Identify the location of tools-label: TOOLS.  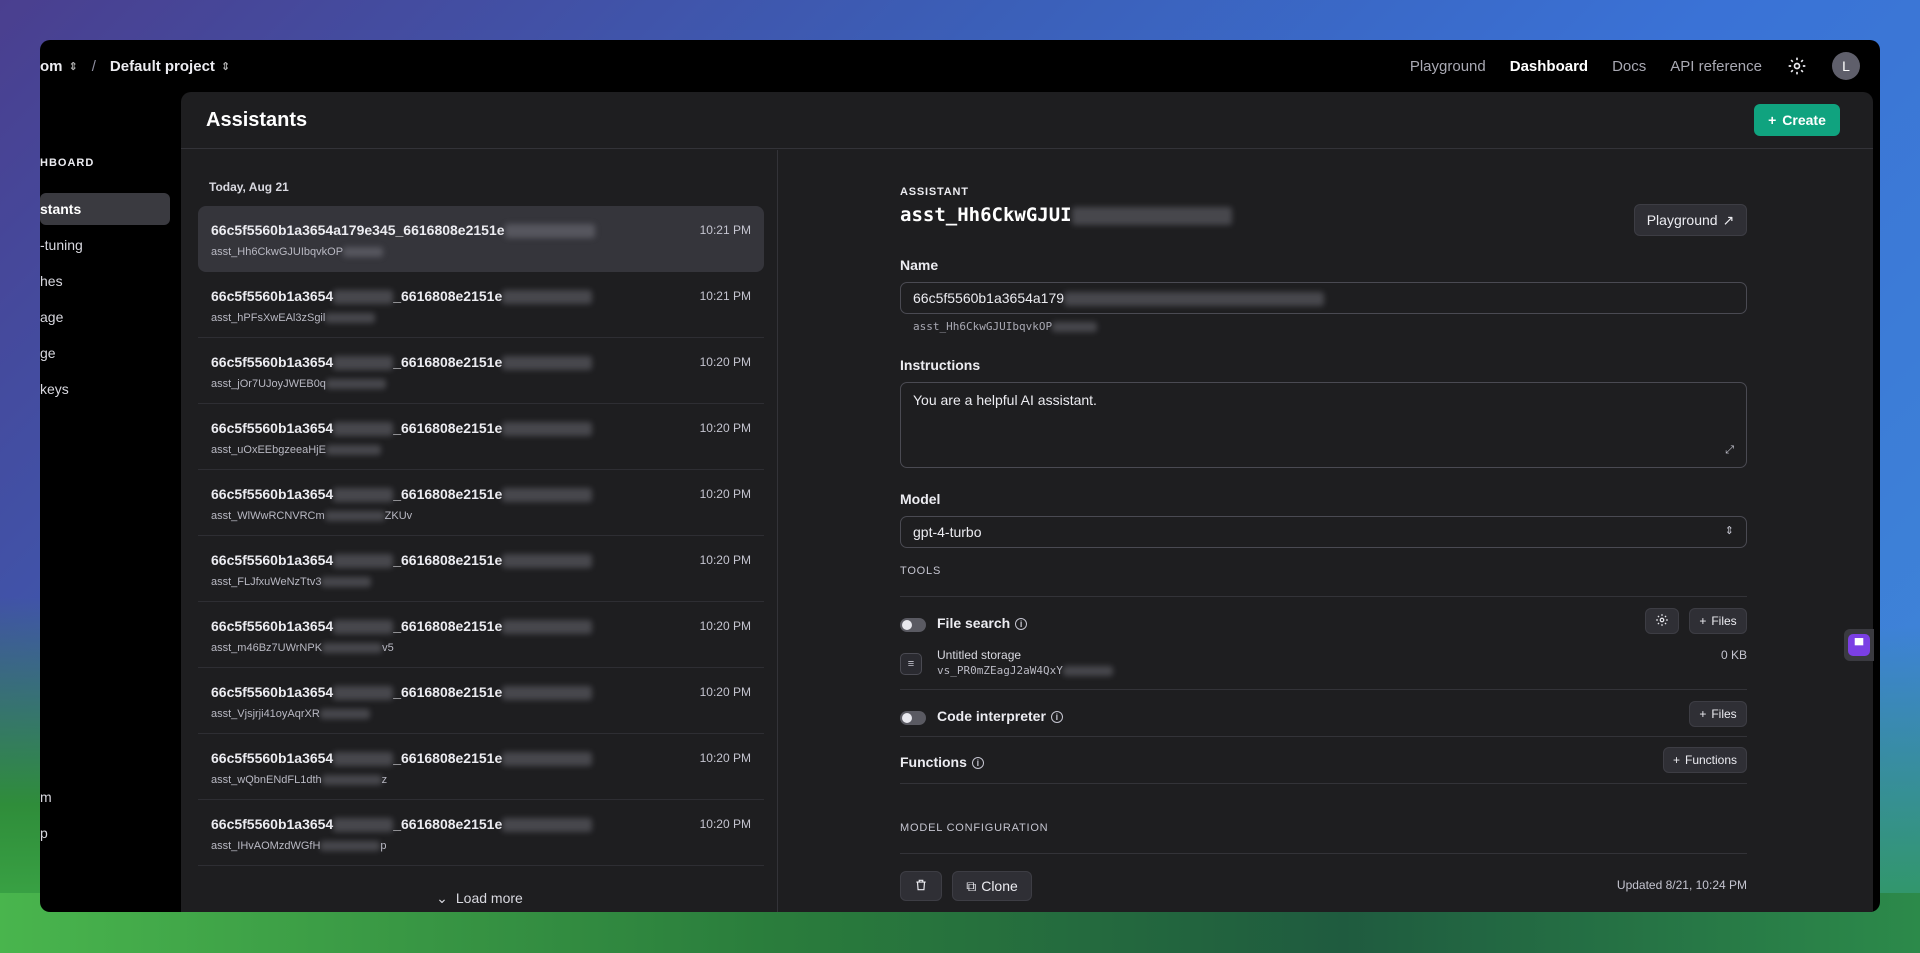
(921, 571).